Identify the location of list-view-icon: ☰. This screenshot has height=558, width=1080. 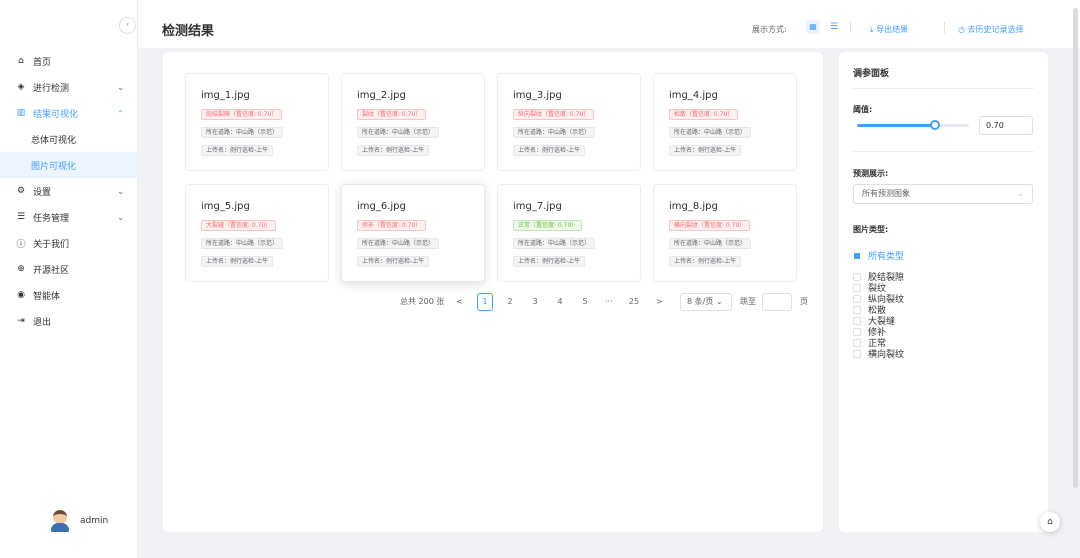
(834, 27).